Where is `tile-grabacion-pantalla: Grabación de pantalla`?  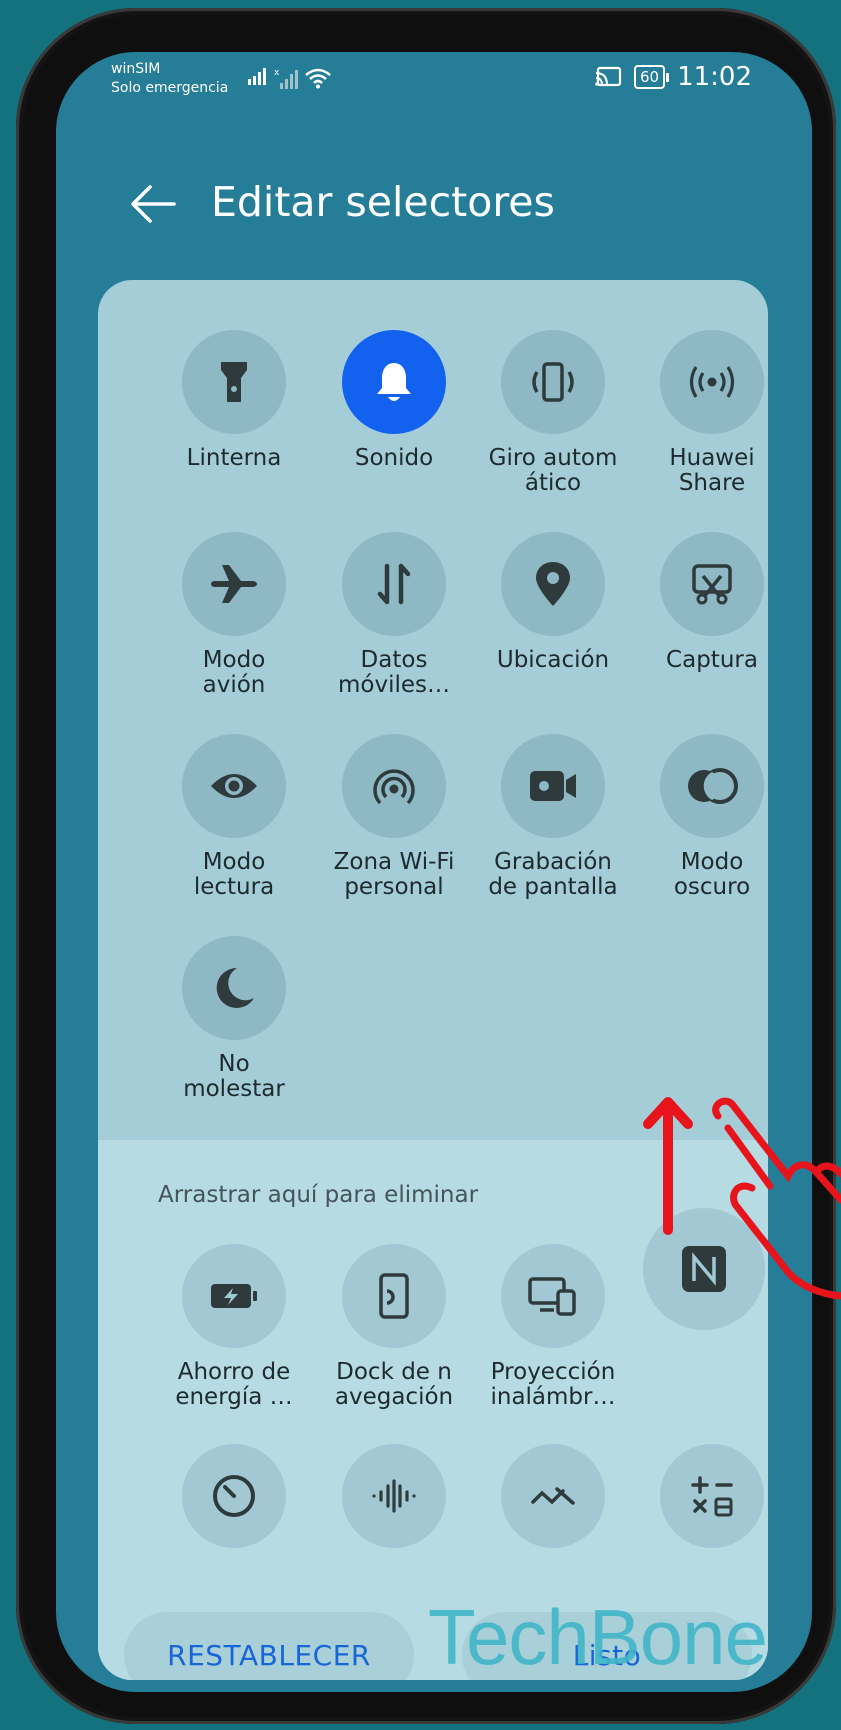 tile-grabacion-pantalla: Grabación de pantalla is located at coordinates (553, 817).